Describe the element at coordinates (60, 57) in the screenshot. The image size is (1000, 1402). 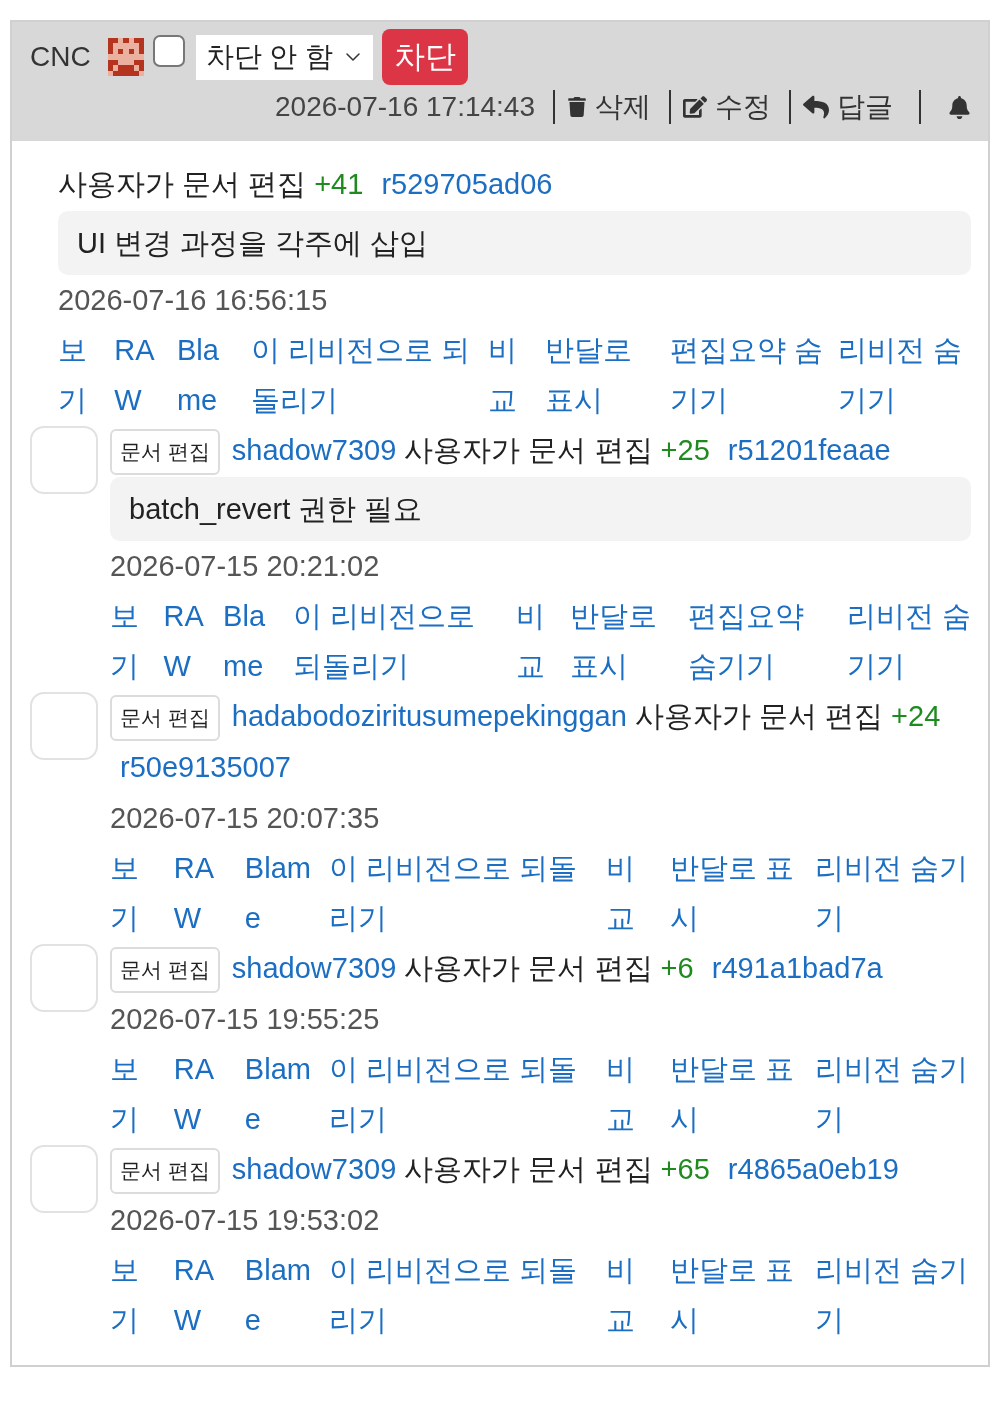
I see `author-name: CNC` at that location.